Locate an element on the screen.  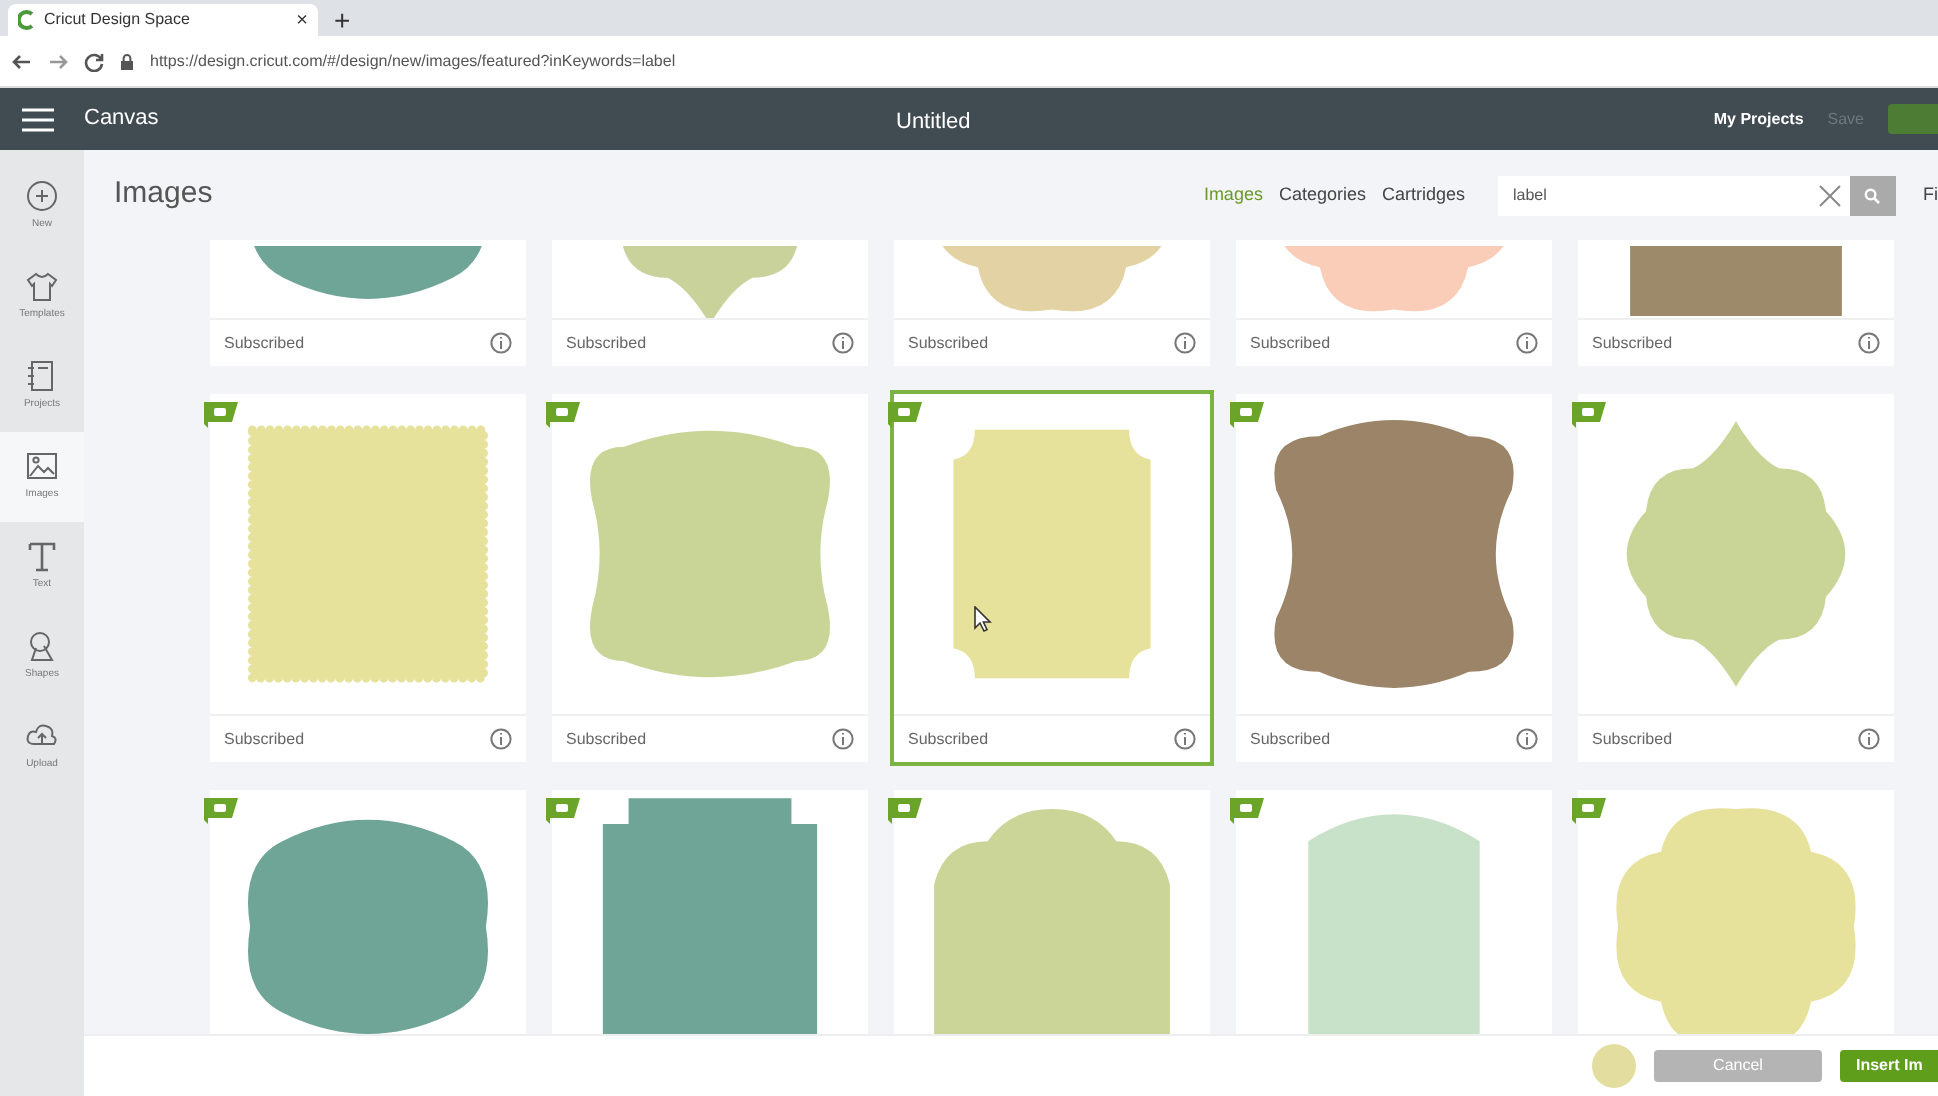
clear-icon is located at coordinates (1829, 195).